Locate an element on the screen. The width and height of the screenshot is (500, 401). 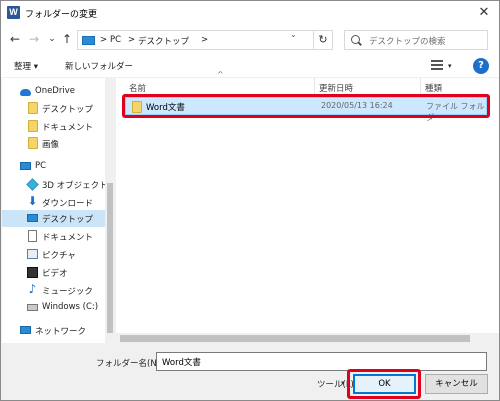
sidebar-item-label: ネットワーク is located at coordinates (61, 332).